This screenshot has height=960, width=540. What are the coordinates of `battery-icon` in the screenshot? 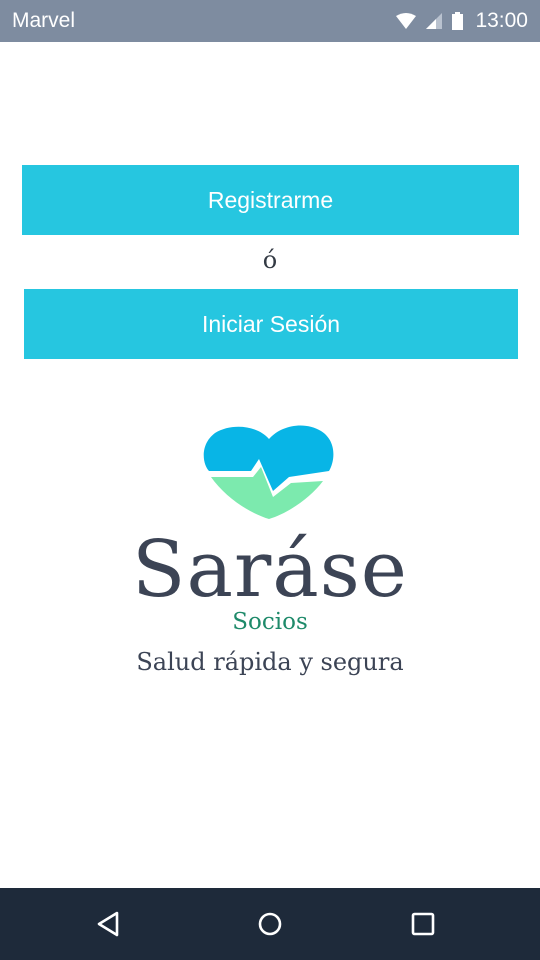 It's located at (458, 21).